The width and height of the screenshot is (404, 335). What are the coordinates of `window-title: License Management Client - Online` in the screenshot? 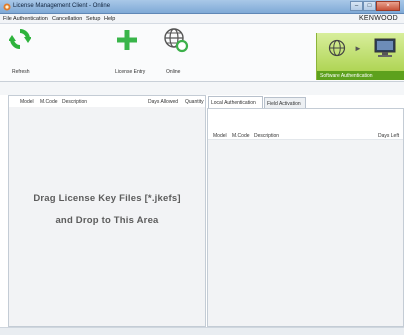 It's located at (62, 6).